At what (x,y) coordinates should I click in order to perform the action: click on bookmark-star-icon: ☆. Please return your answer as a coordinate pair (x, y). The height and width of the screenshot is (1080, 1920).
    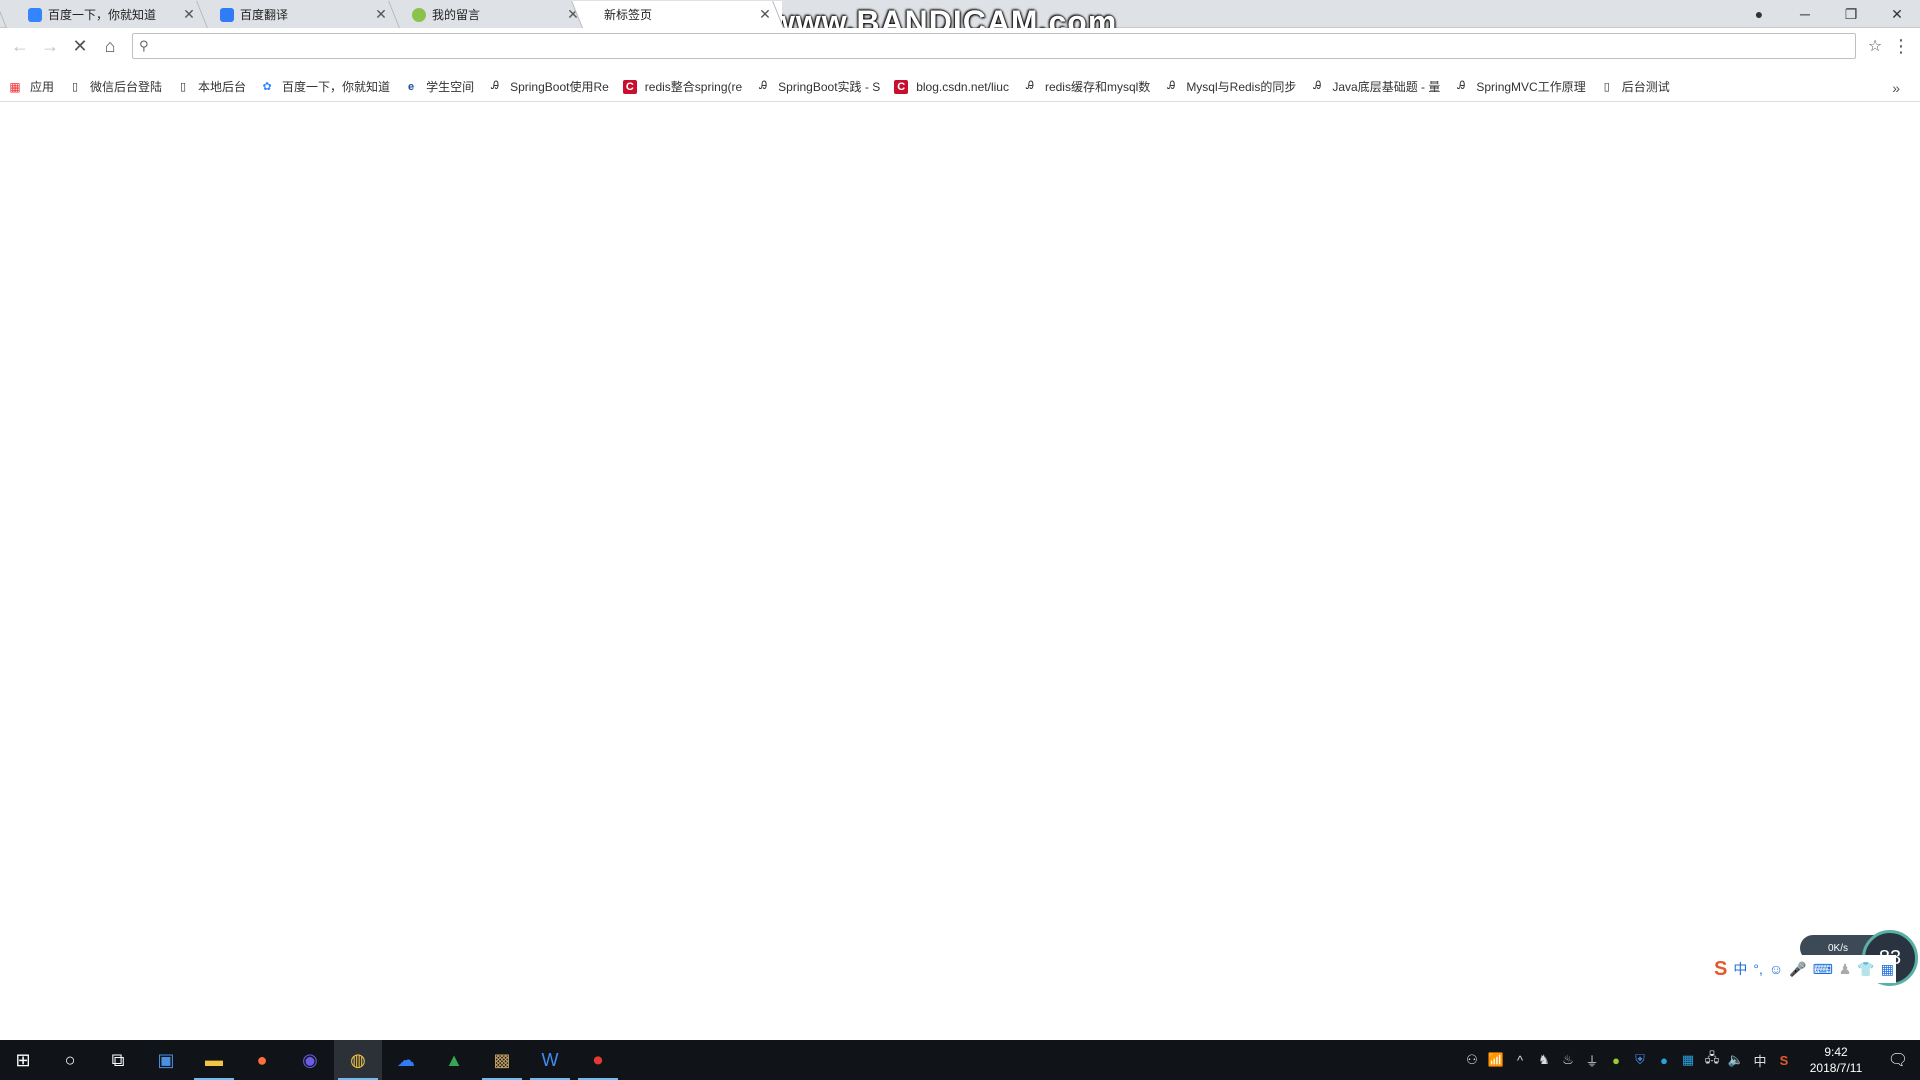
    Looking at the image, I should click on (1875, 46).